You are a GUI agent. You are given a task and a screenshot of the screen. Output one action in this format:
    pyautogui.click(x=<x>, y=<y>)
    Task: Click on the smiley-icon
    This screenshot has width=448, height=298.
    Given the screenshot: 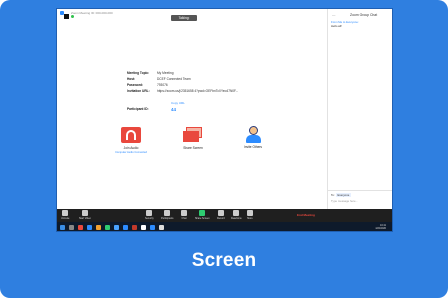 What is the action you would take?
    pyautogui.click(x=236, y=213)
    